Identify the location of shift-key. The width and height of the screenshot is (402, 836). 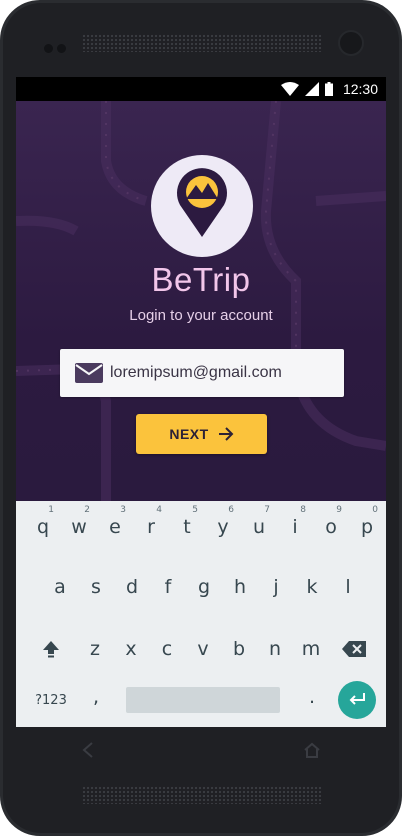
(51, 649).